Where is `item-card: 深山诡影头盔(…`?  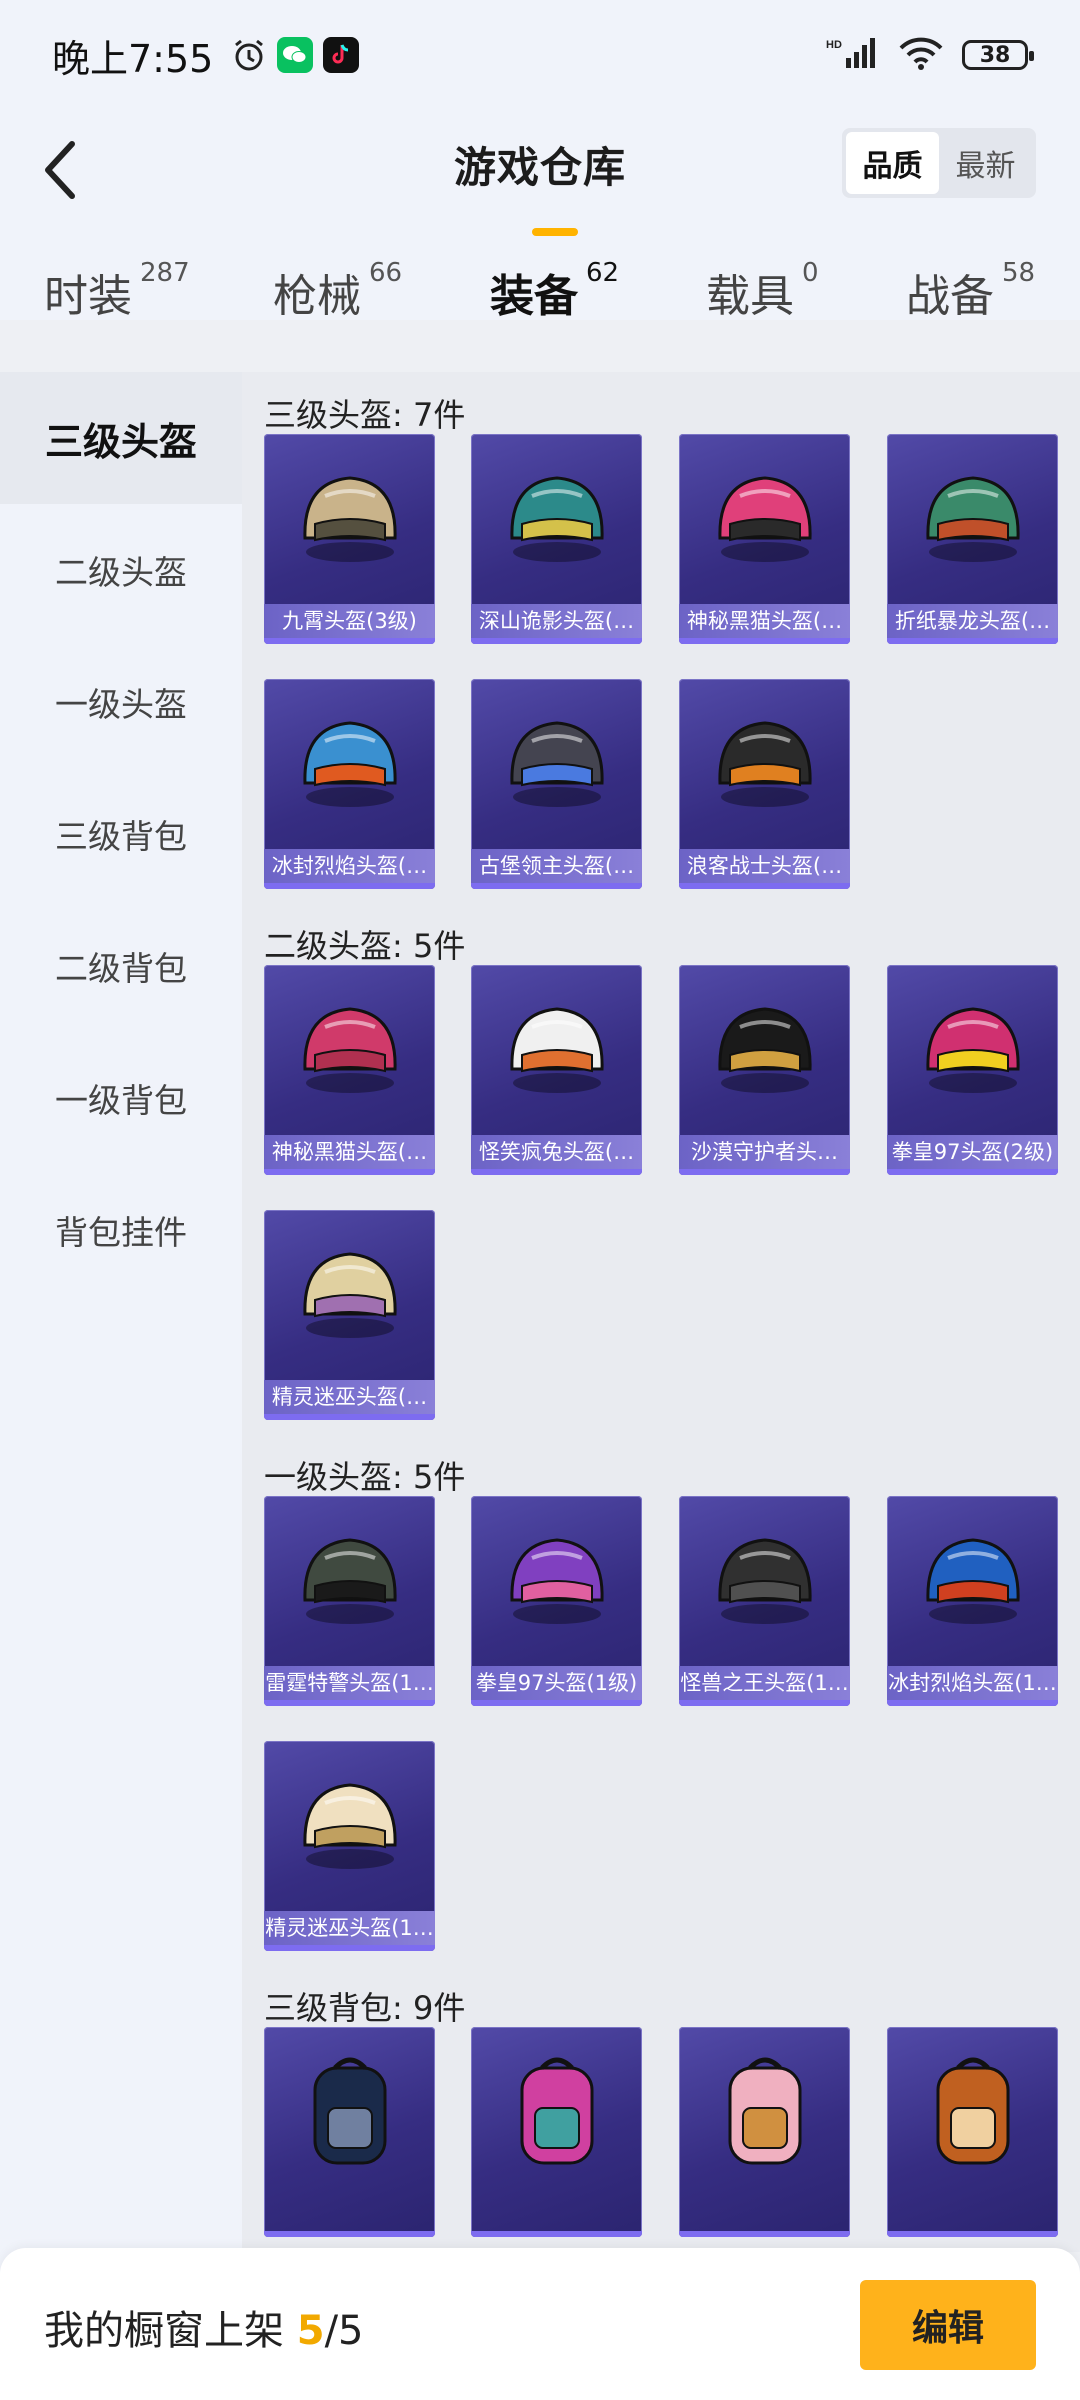 item-card: 深山诡影头盔(… is located at coordinates (556, 539).